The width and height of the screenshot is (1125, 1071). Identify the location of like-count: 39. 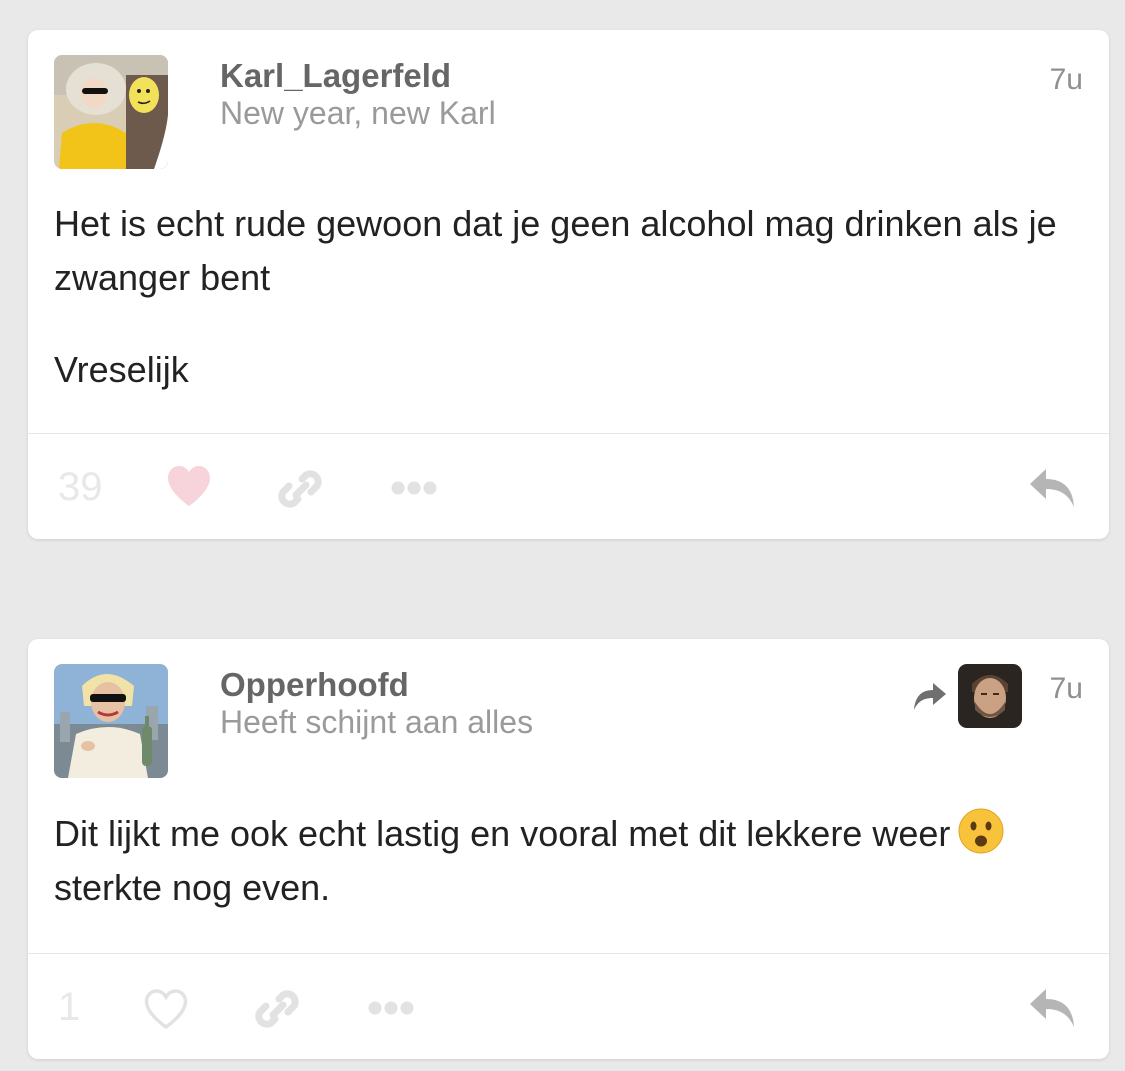
(80, 487).